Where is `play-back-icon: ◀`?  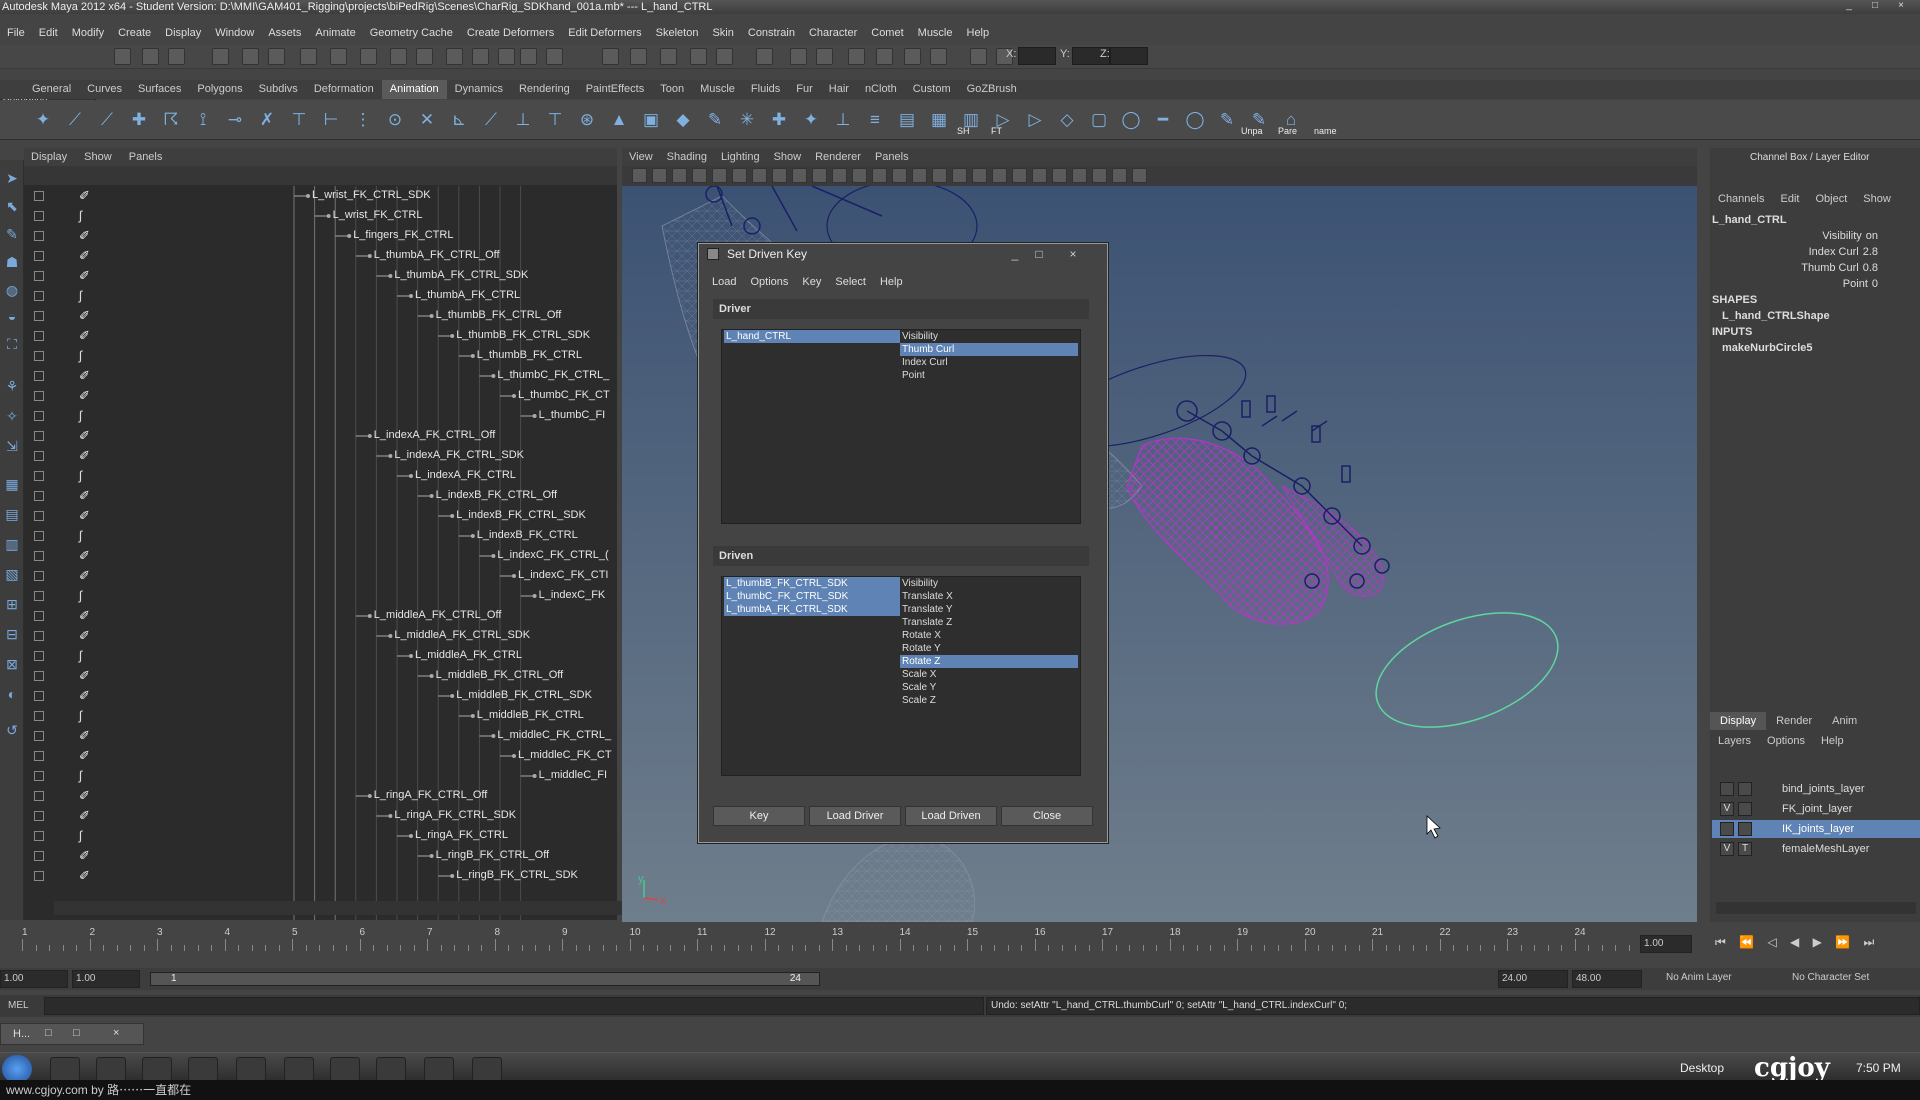 play-back-icon: ◀ is located at coordinates (1794, 942).